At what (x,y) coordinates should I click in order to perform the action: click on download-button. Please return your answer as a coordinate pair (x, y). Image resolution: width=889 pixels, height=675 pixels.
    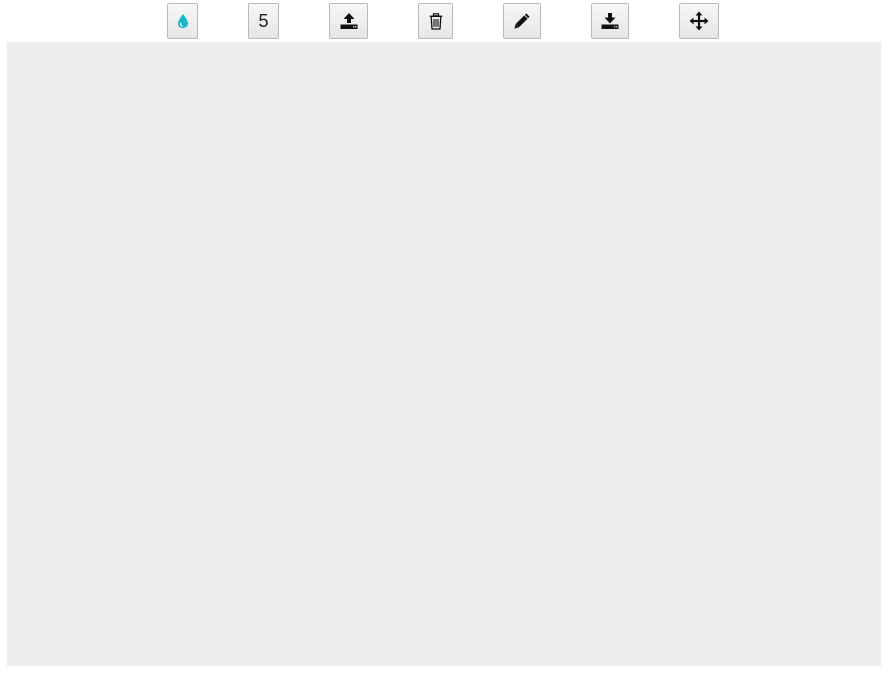
    Looking at the image, I should click on (610, 21).